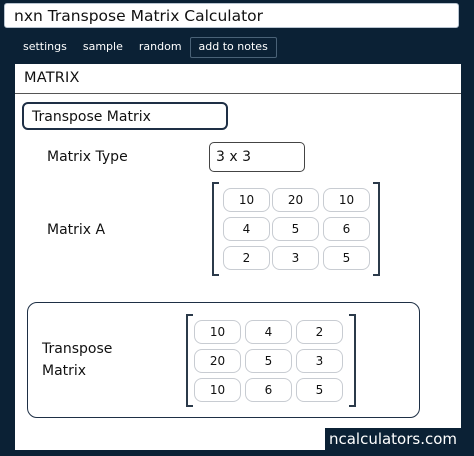  I want to click on site-link: ncalculators.com, so click(393, 439).